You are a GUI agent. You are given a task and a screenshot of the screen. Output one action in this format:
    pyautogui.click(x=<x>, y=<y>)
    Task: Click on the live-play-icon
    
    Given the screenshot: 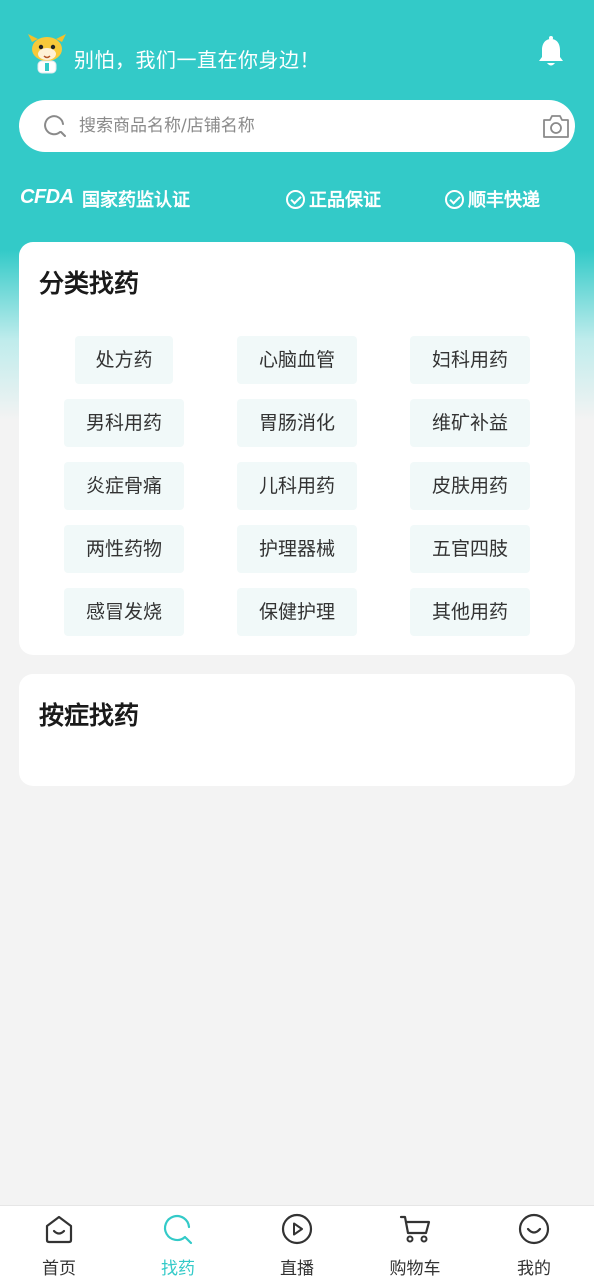 What is the action you would take?
    pyautogui.click(x=297, y=1229)
    